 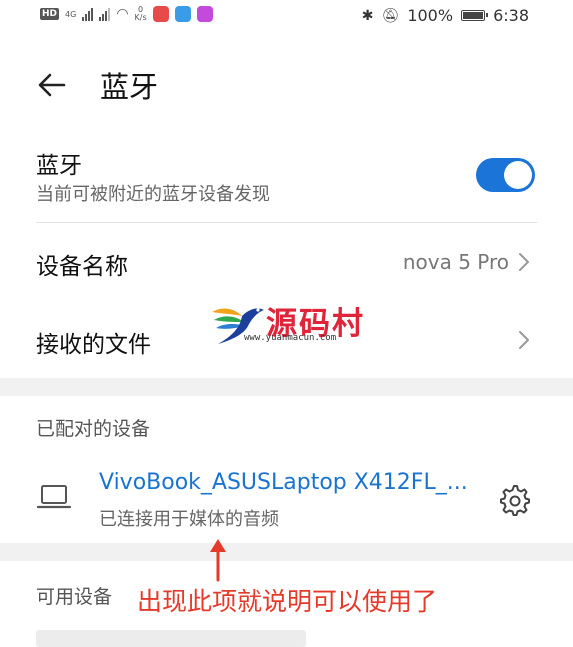 I want to click on switch-knob, so click(x=518, y=175).